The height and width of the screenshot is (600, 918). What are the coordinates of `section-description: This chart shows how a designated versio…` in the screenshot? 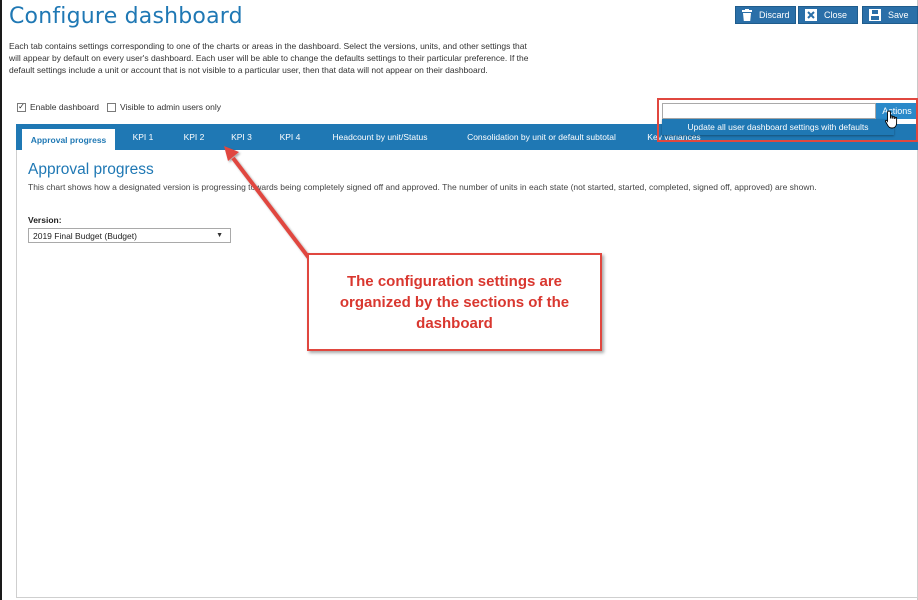 It's located at (422, 187).